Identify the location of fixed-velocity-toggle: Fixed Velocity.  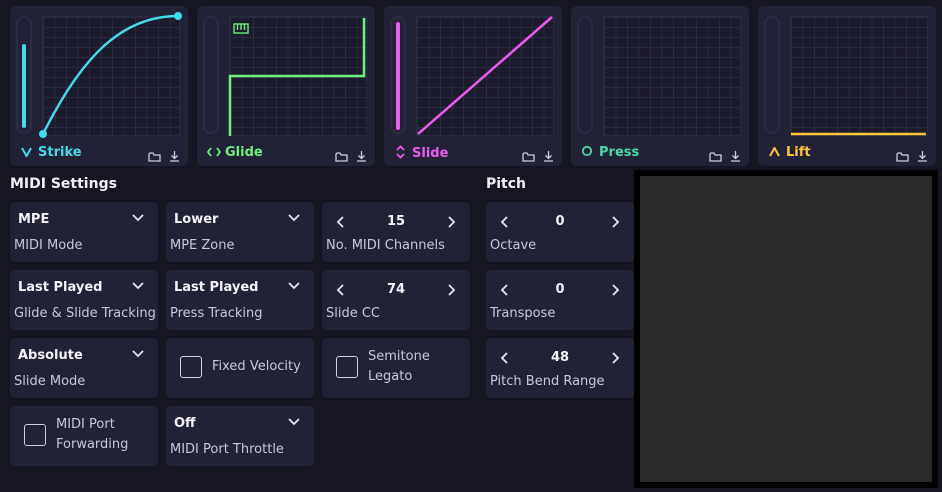
(240, 368).